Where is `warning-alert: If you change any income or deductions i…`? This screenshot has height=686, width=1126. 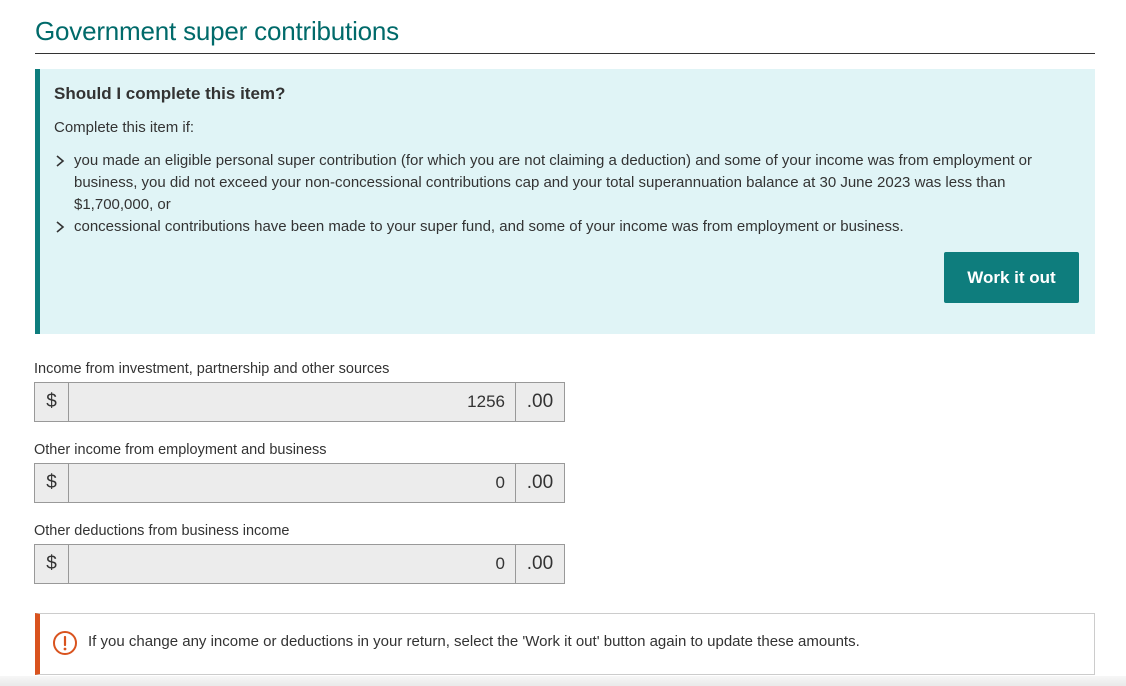 warning-alert: If you change any income or deductions i… is located at coordinates (565, 644).